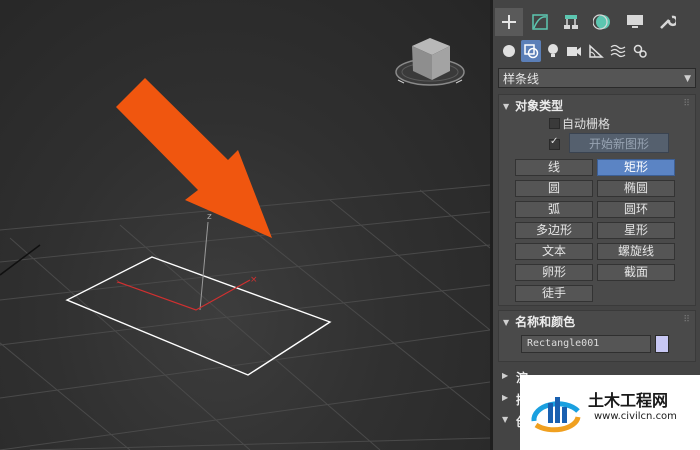 This screenshot has width=700, height=450. Describe the element at coordinates (554, 188) in the screenshot. I see `circle-button: 圆` at that location.